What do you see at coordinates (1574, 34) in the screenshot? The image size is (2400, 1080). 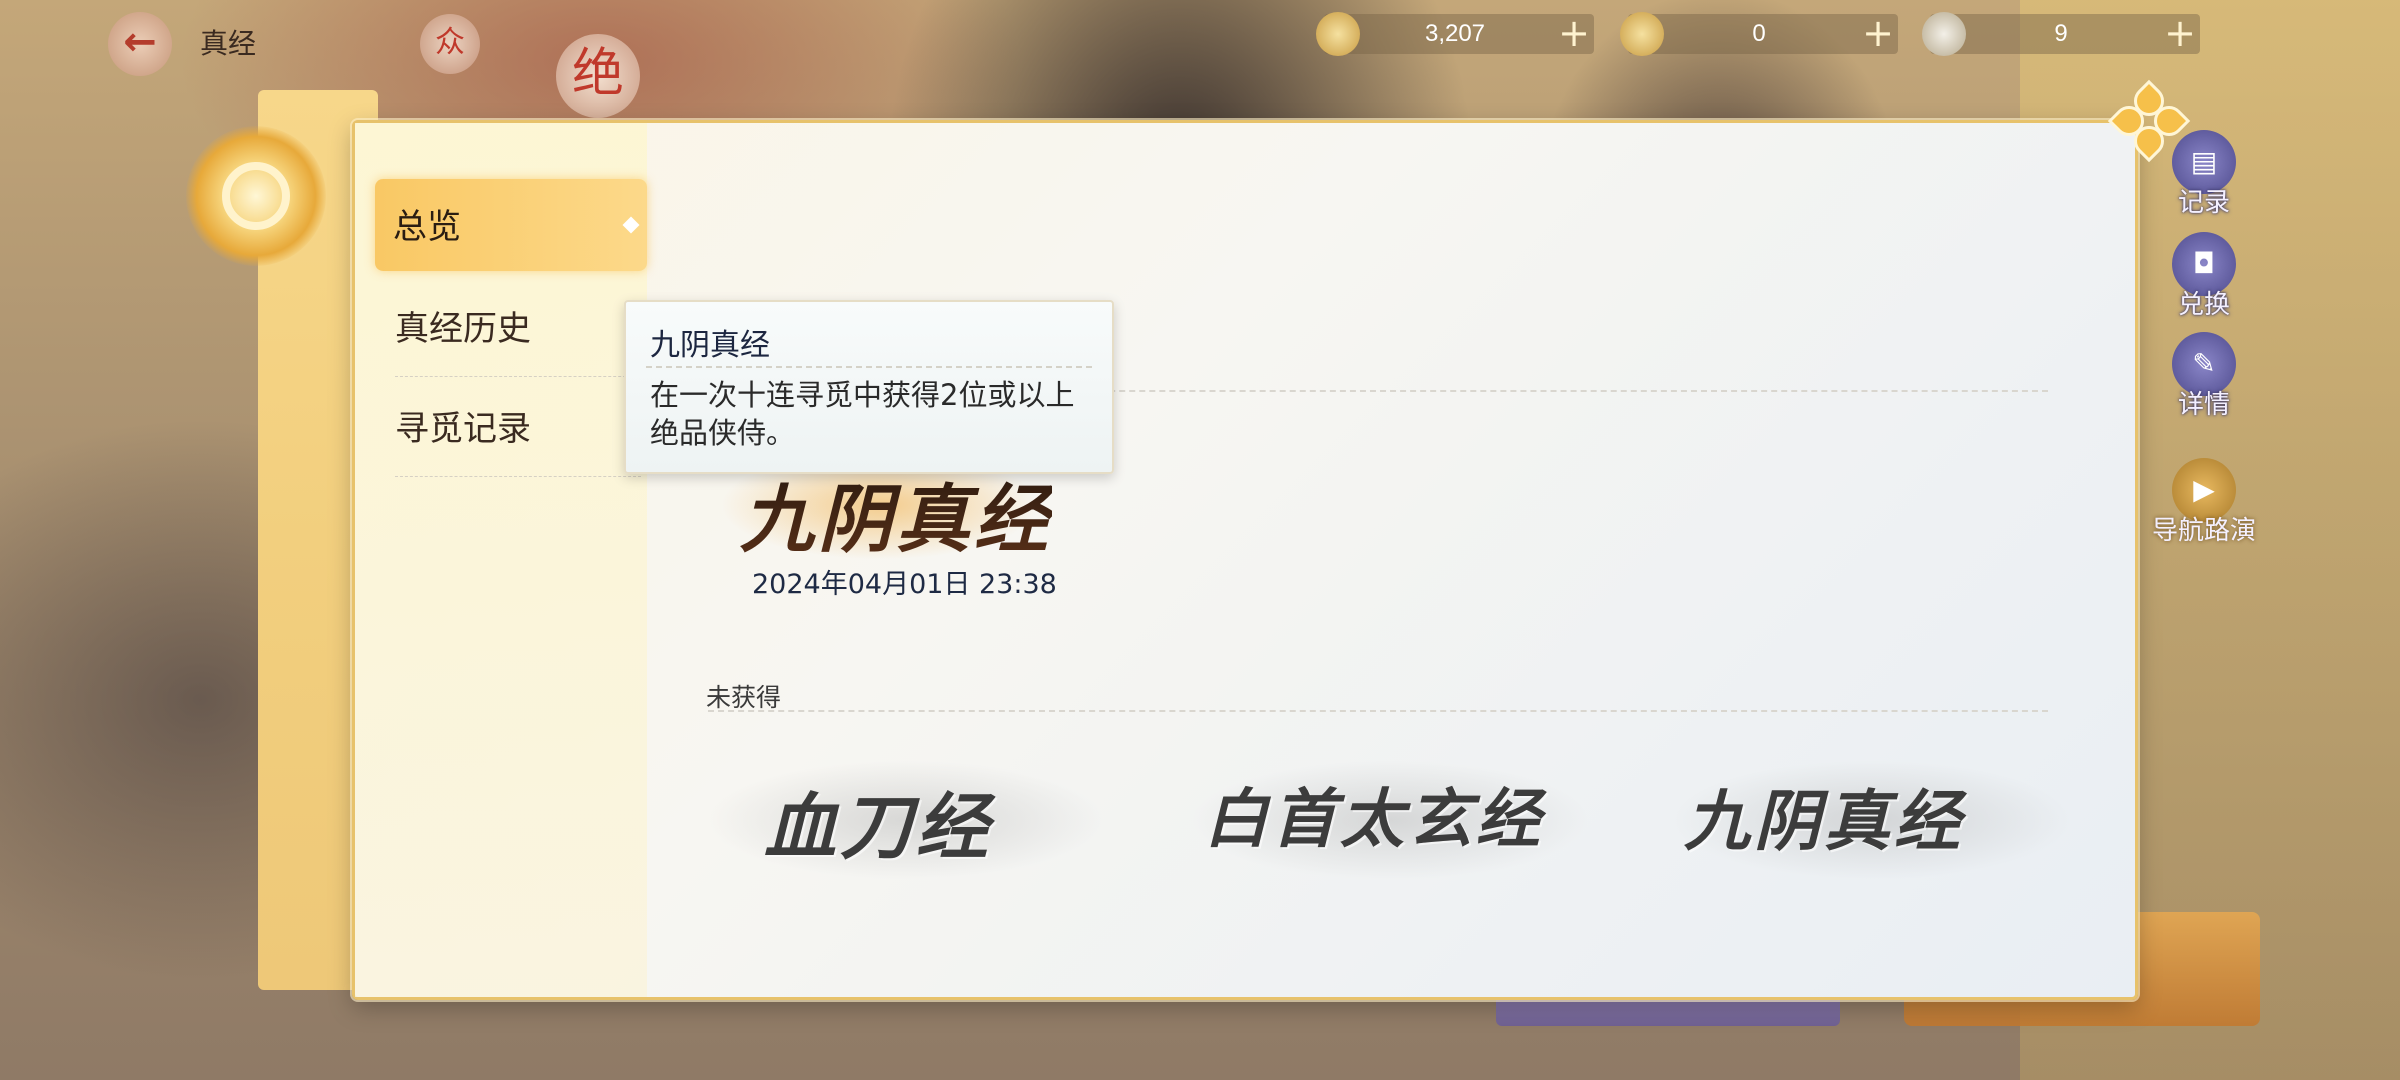 I see `add-silver-button: +` at bounding box center [1574, 34].